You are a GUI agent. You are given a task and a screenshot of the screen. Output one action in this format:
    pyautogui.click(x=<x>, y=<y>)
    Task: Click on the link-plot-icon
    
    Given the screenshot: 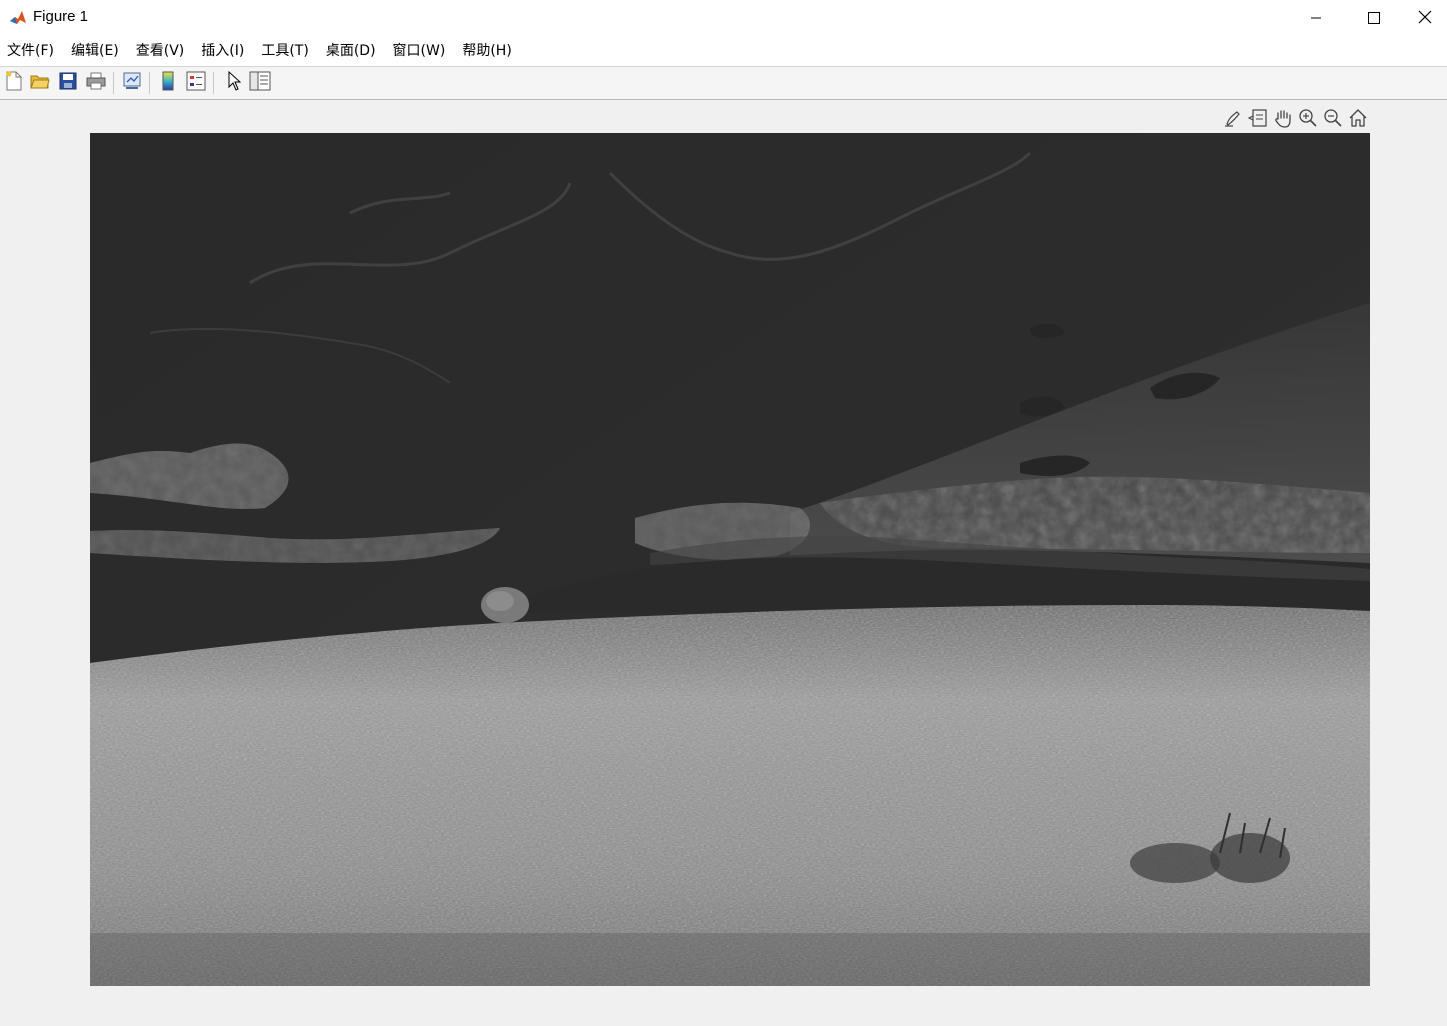 What is the action you would take?
    pyautogui.click(x=132, y=83)
    